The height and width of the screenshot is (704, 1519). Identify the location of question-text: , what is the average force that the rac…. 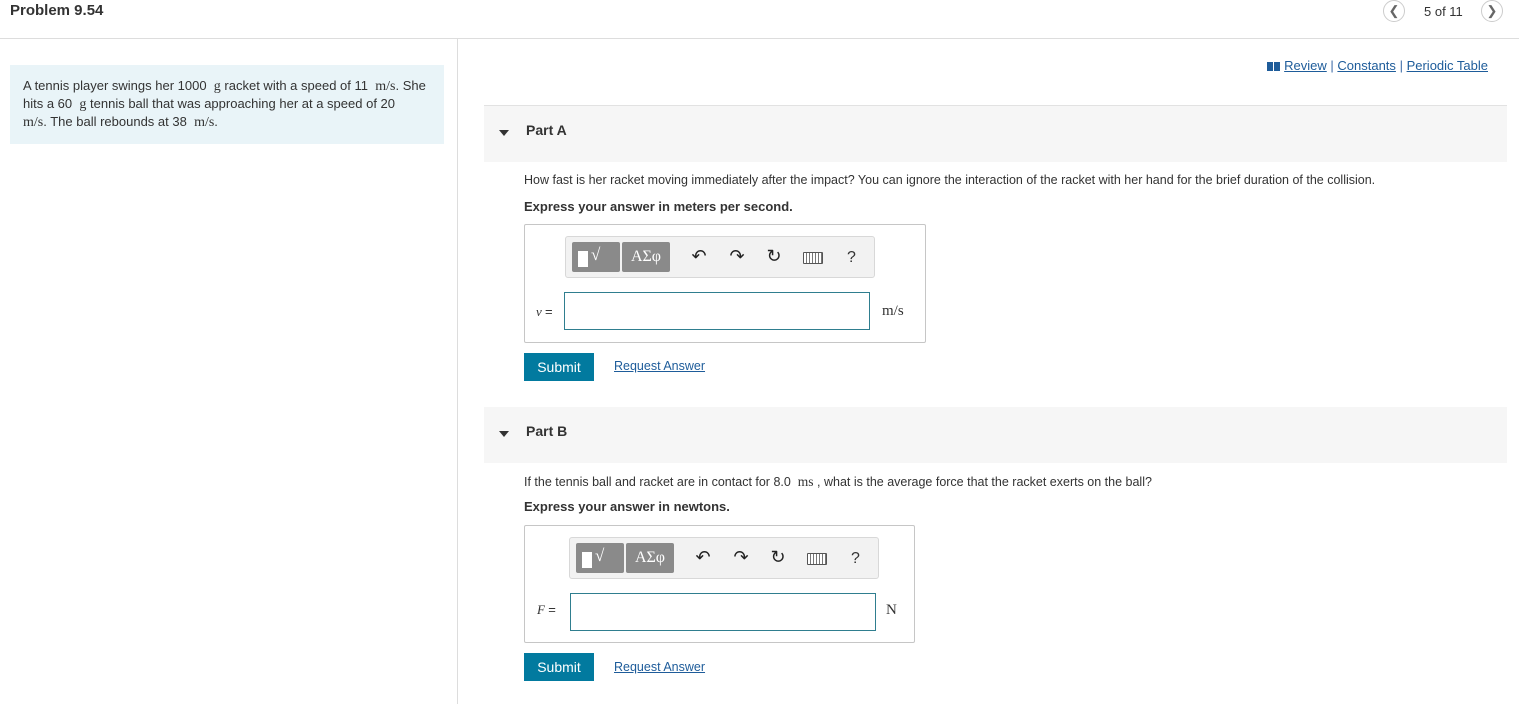
(984, 482).